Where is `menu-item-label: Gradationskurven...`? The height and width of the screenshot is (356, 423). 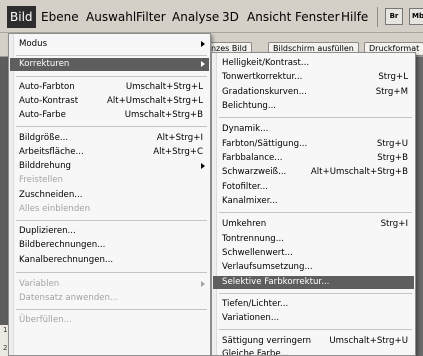 menu-item-label: Gradationskurven... is located at coordinates (264, 92).